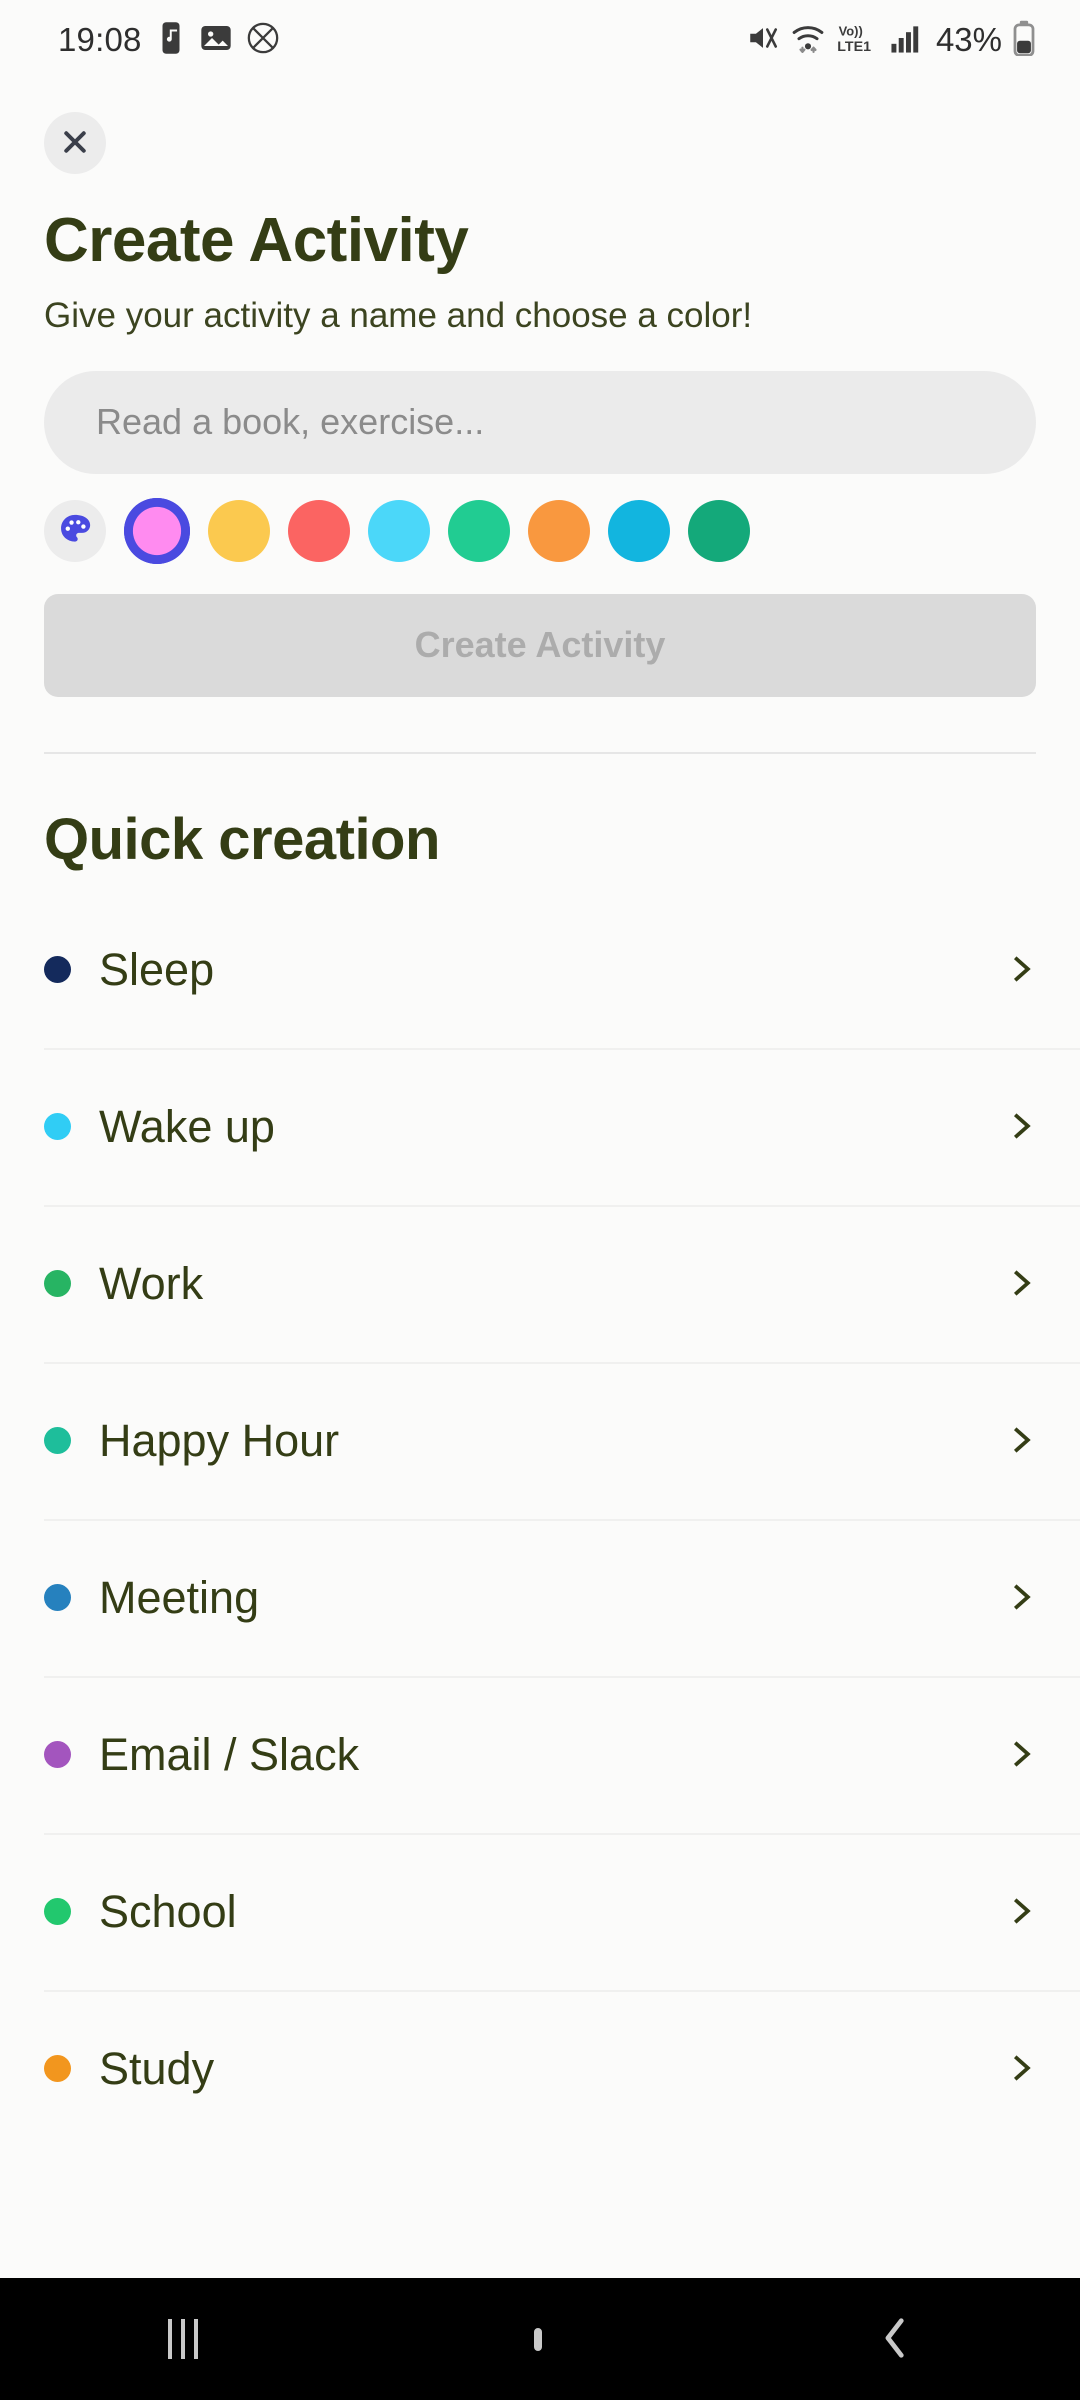 The height and width of the screenshot is (2400, 1080). Describe the element at coordinates (559, 530) in the screenshot. I see `color-swatch-orange` at that location.